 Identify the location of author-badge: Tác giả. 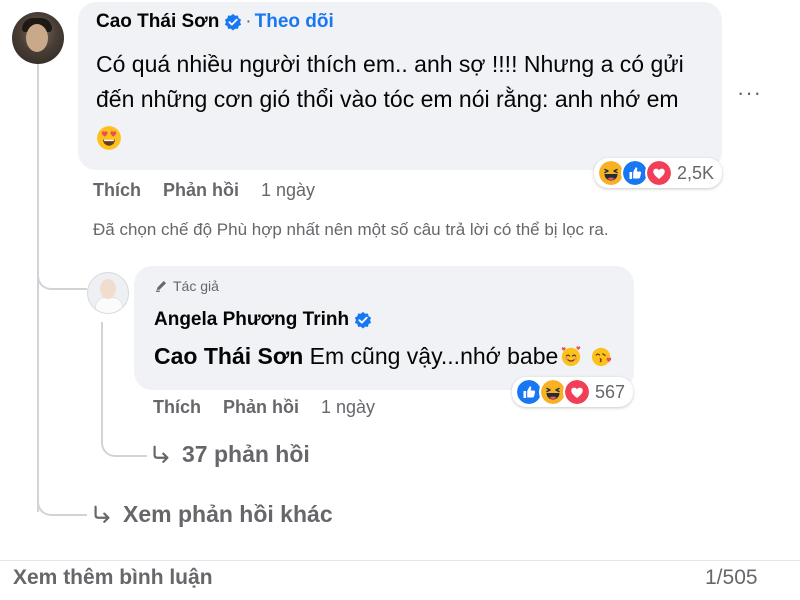
(186, 286).